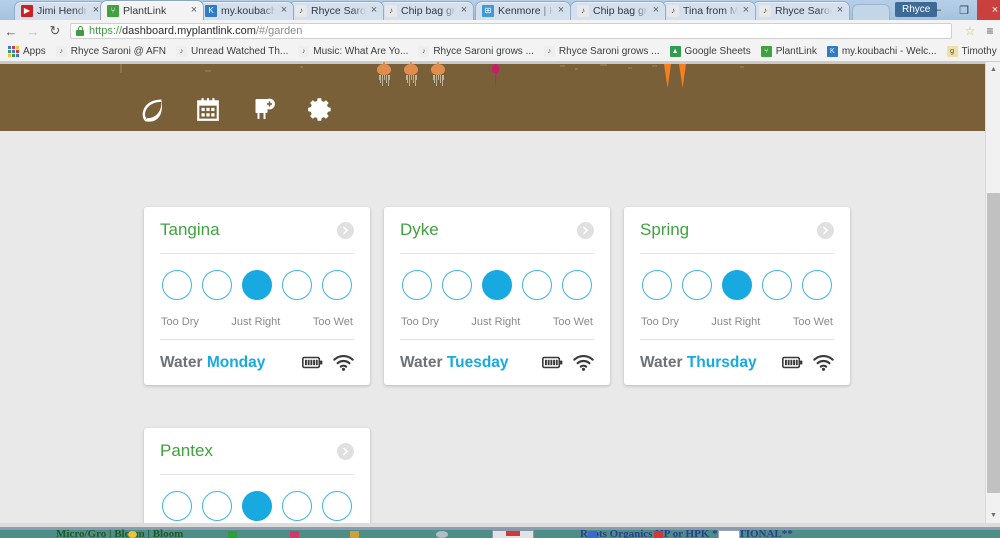 Image resolution: width=1000 pixels, height=538 pixels. I want to click on moisture-scale, so click(737, 285).